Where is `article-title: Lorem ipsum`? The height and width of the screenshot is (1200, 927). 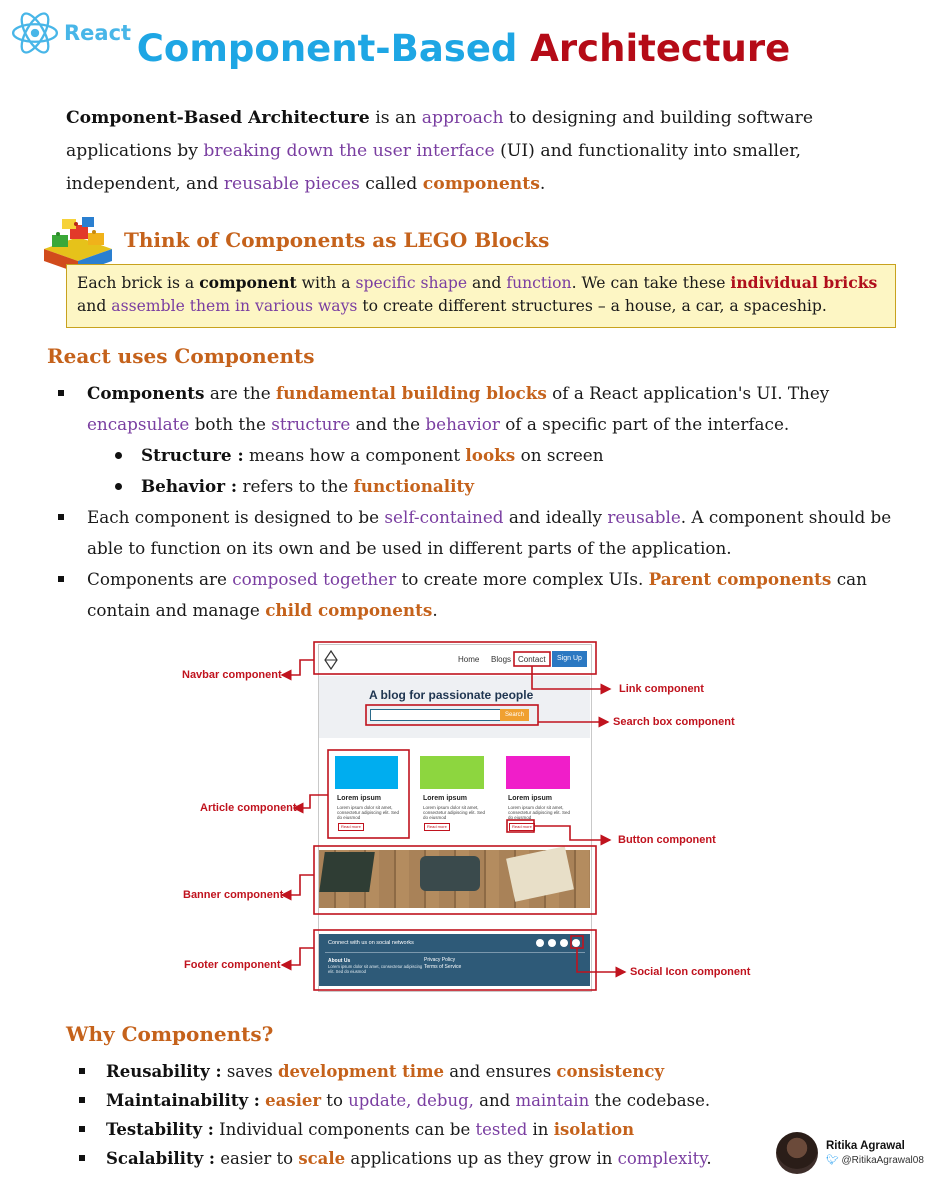 article-title: Lorem ipsum is located at coordinates (530, 798).